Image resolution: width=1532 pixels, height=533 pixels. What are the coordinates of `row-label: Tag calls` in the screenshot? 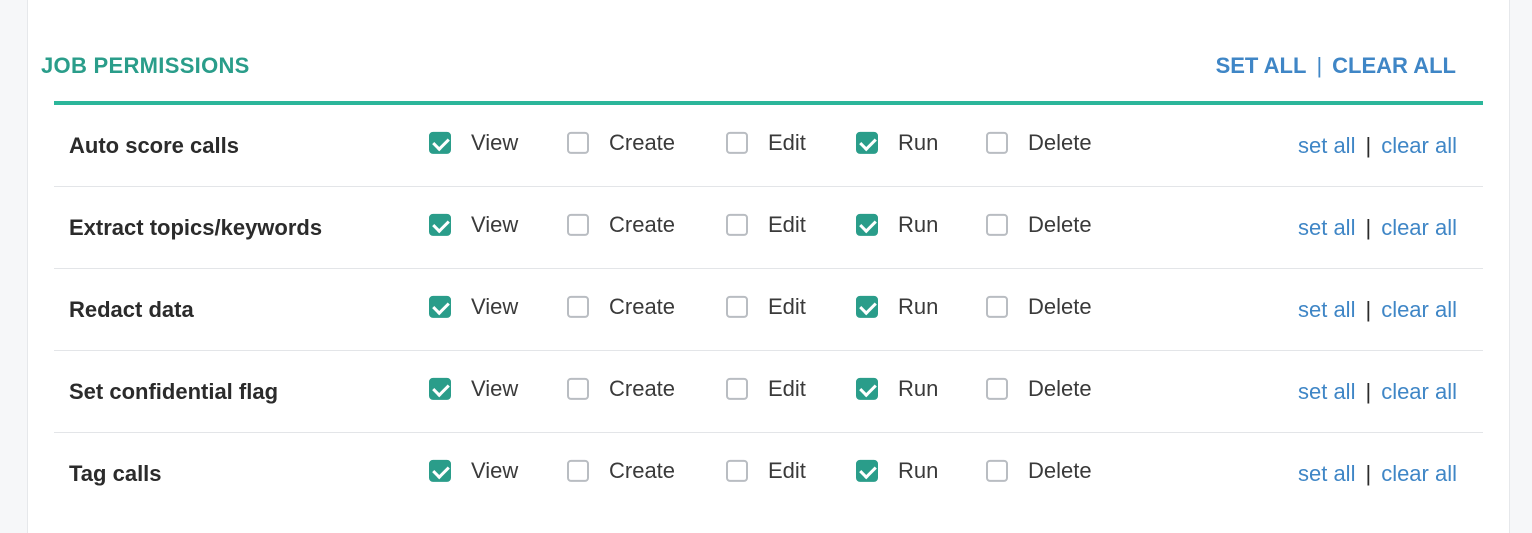 It's located at (115, 473).